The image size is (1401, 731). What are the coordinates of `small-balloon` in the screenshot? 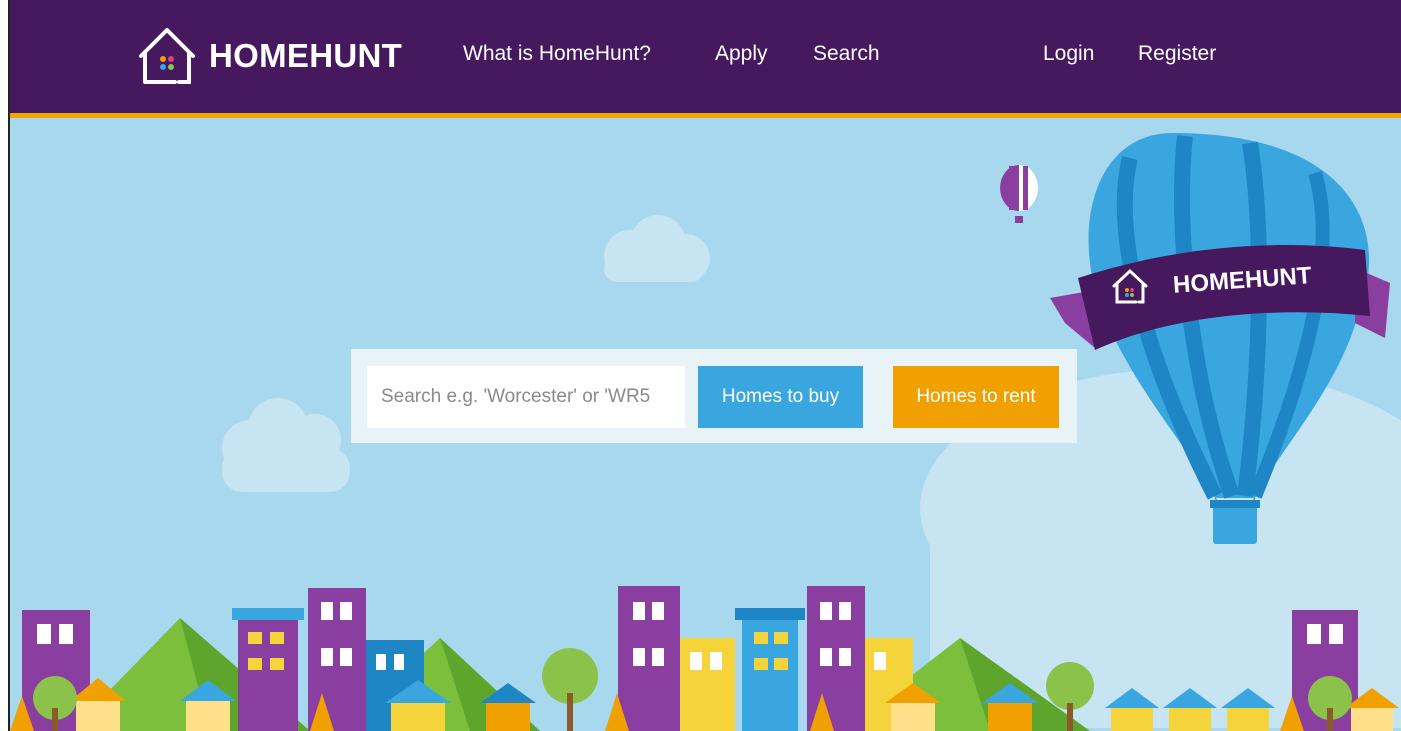 It's located at (1019, 194).